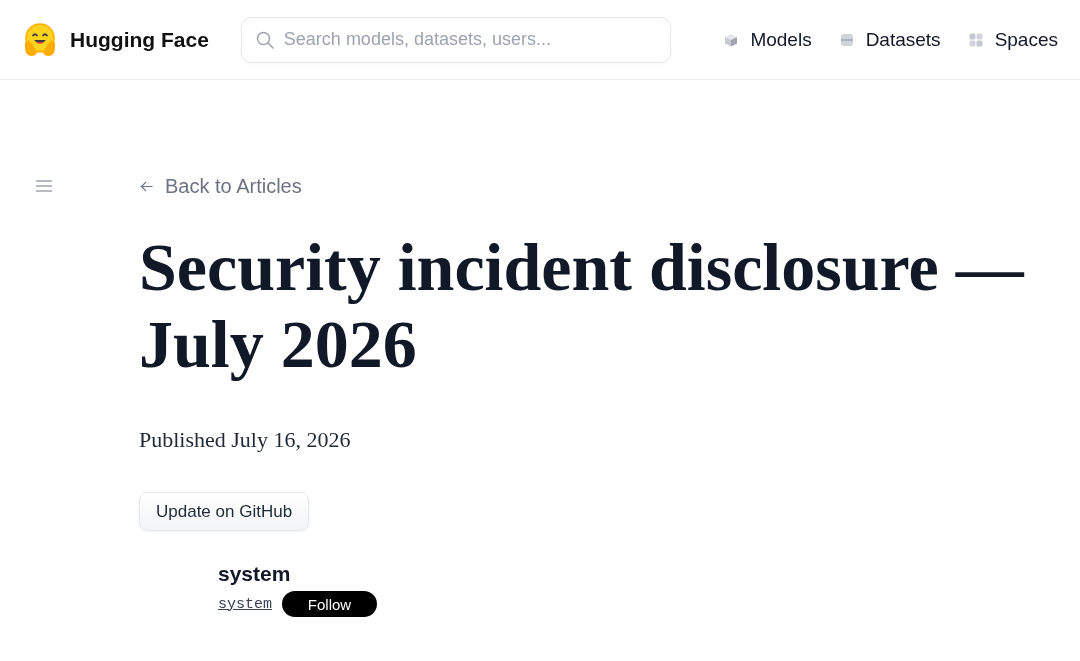 The height and width of the screenshot is (661, 1080). What do you see at coordinates (245, 440) in the screenshot?
I see `publish-date: Published July 16, 2026` at bounding box center [245, 440].